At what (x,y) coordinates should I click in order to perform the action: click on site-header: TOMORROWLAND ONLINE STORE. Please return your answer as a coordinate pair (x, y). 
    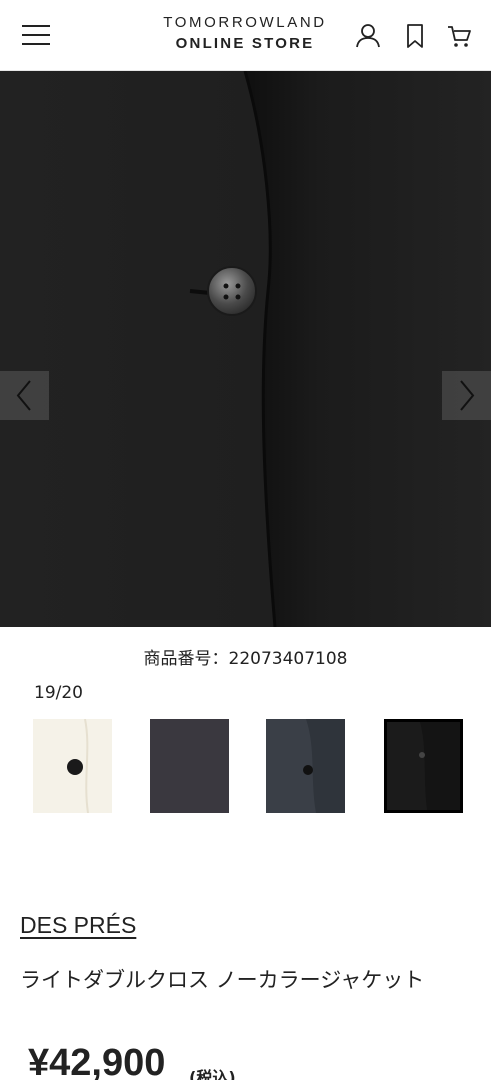
    Looking at the image, I should click on (245, 35).